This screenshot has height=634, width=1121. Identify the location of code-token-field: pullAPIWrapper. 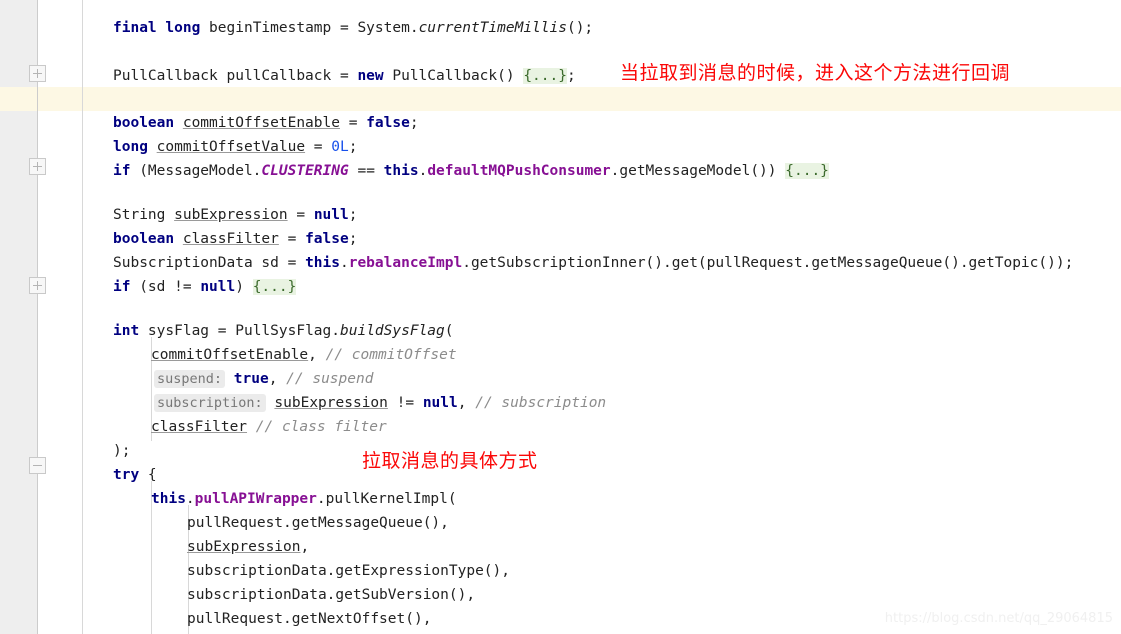
(255, 499).